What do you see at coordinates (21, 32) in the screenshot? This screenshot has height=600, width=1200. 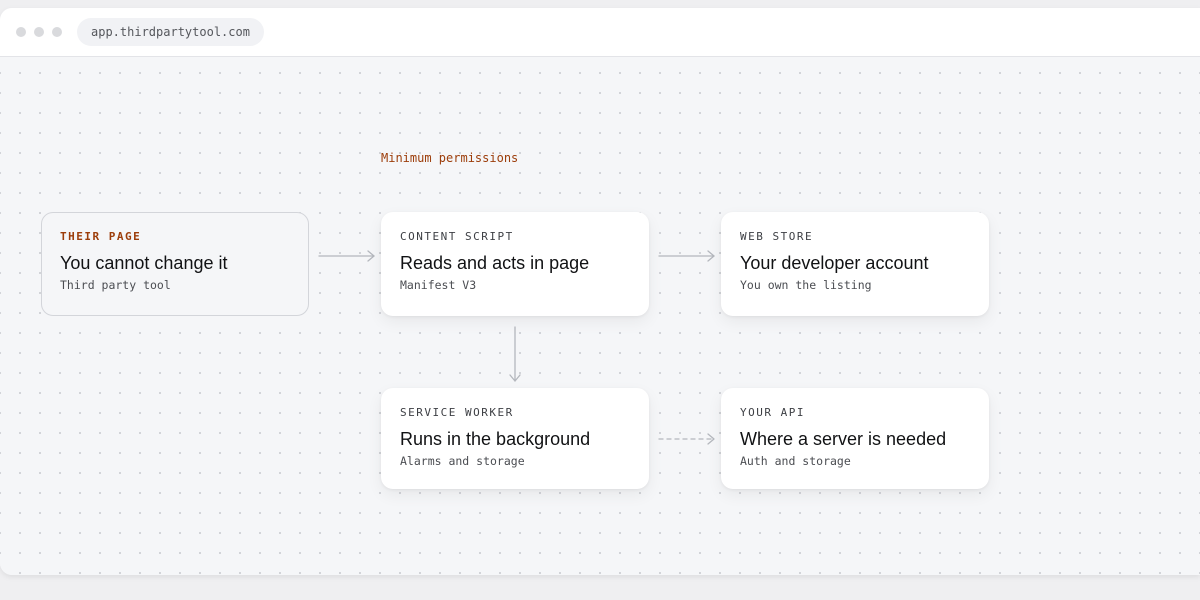 I see `window-close-dot` at bounding box center [21, 32].